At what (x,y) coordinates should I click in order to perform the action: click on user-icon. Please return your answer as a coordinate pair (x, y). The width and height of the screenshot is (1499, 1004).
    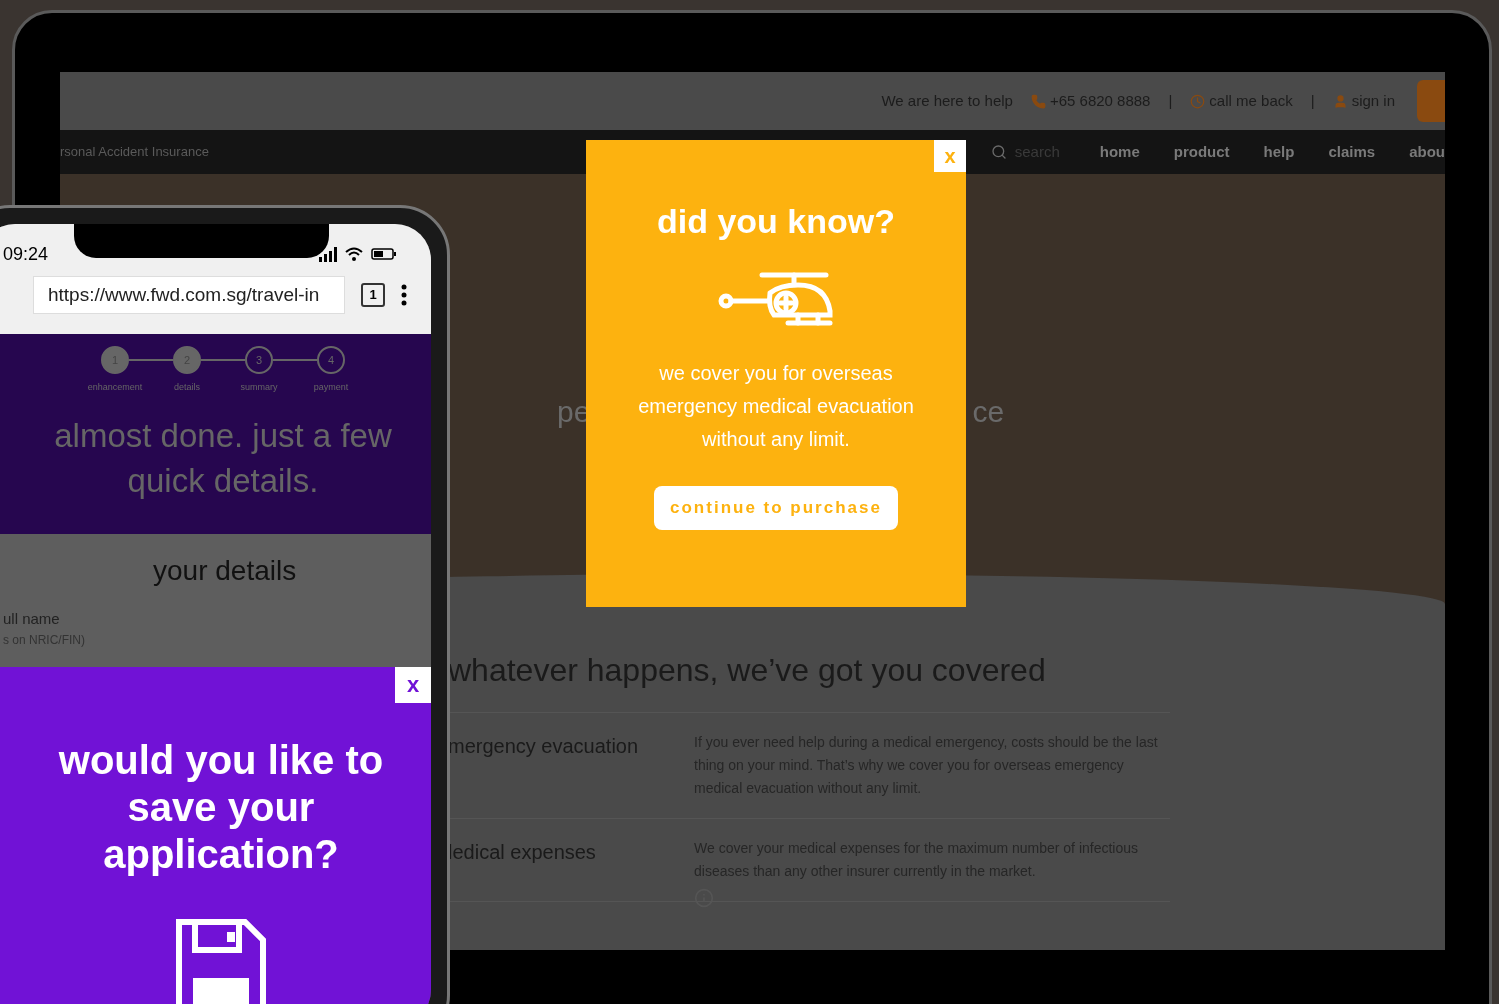
    Looking at the image, I should click on (1340, 101).